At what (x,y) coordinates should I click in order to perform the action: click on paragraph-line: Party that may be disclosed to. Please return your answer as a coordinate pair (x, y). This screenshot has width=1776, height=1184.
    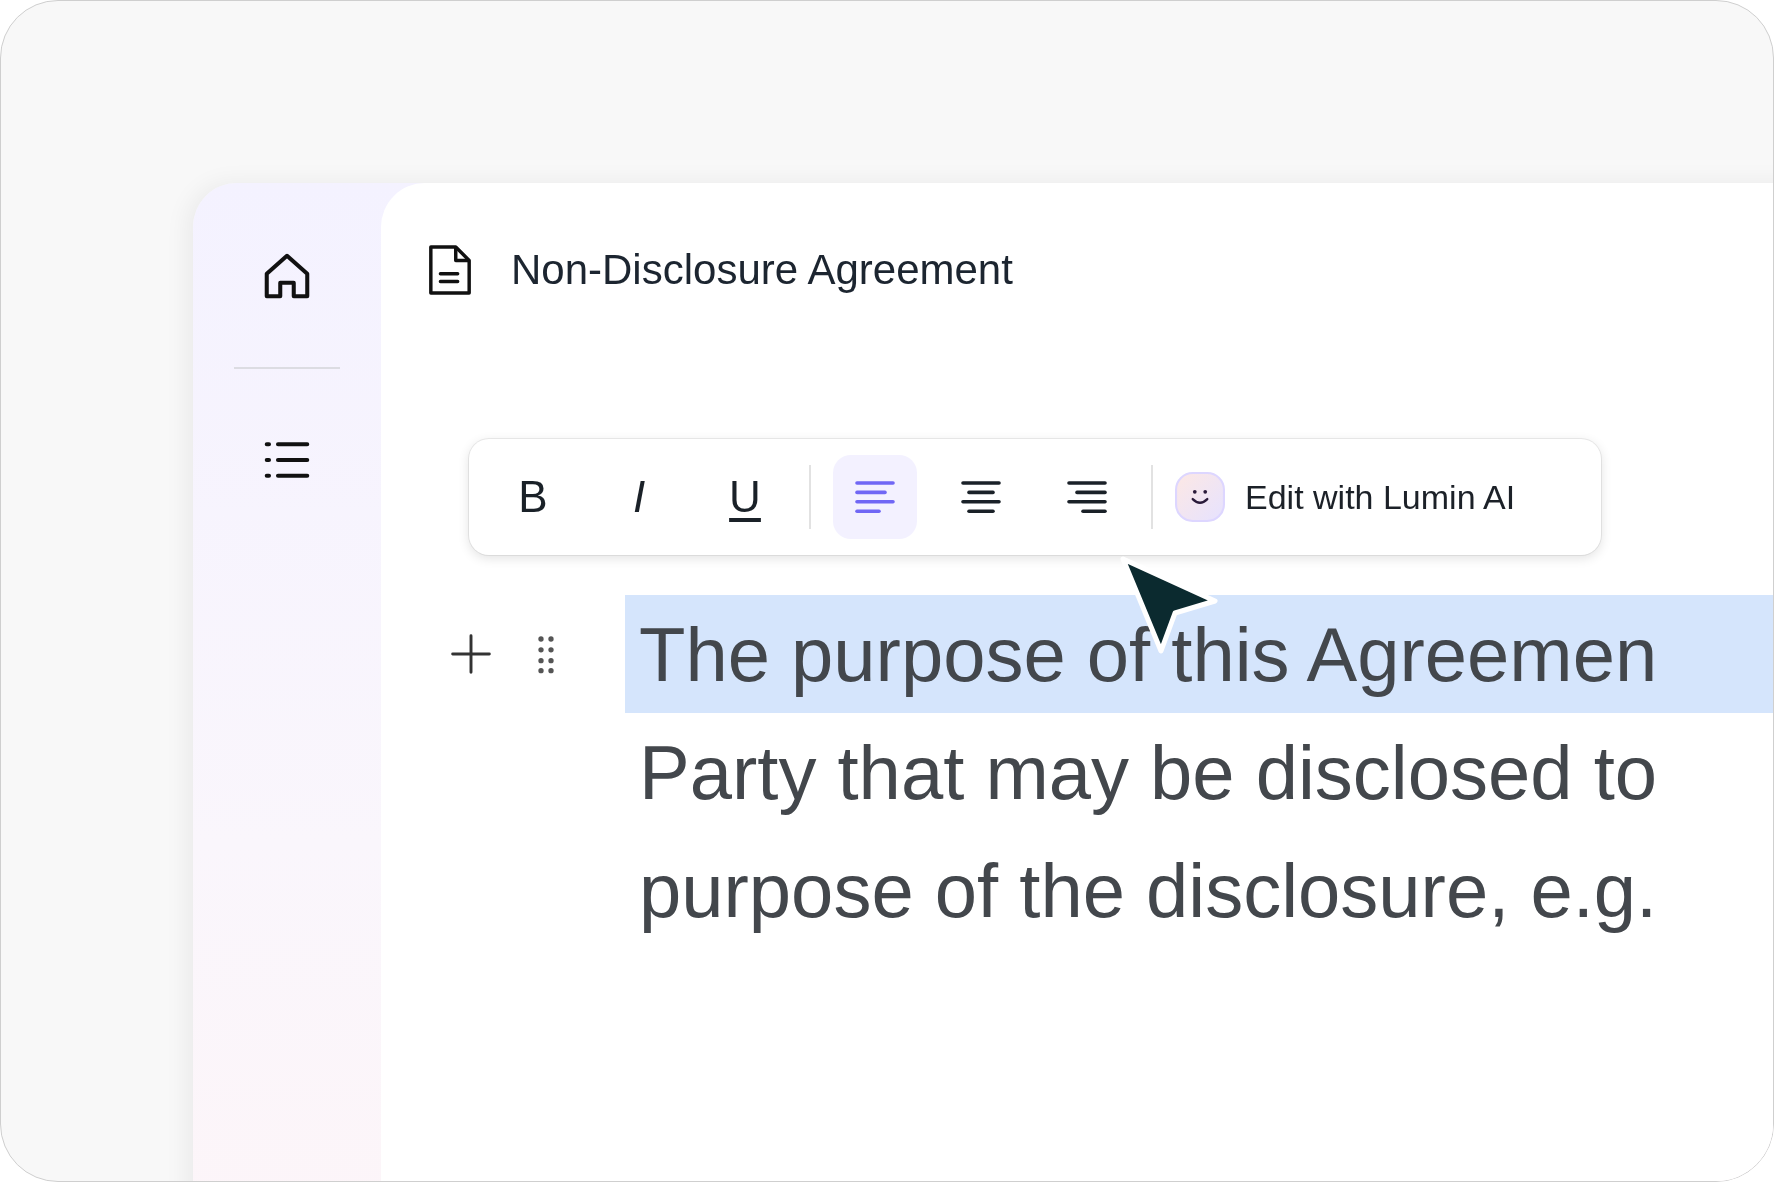
    Looking at the image, I should click on (1148, 772).